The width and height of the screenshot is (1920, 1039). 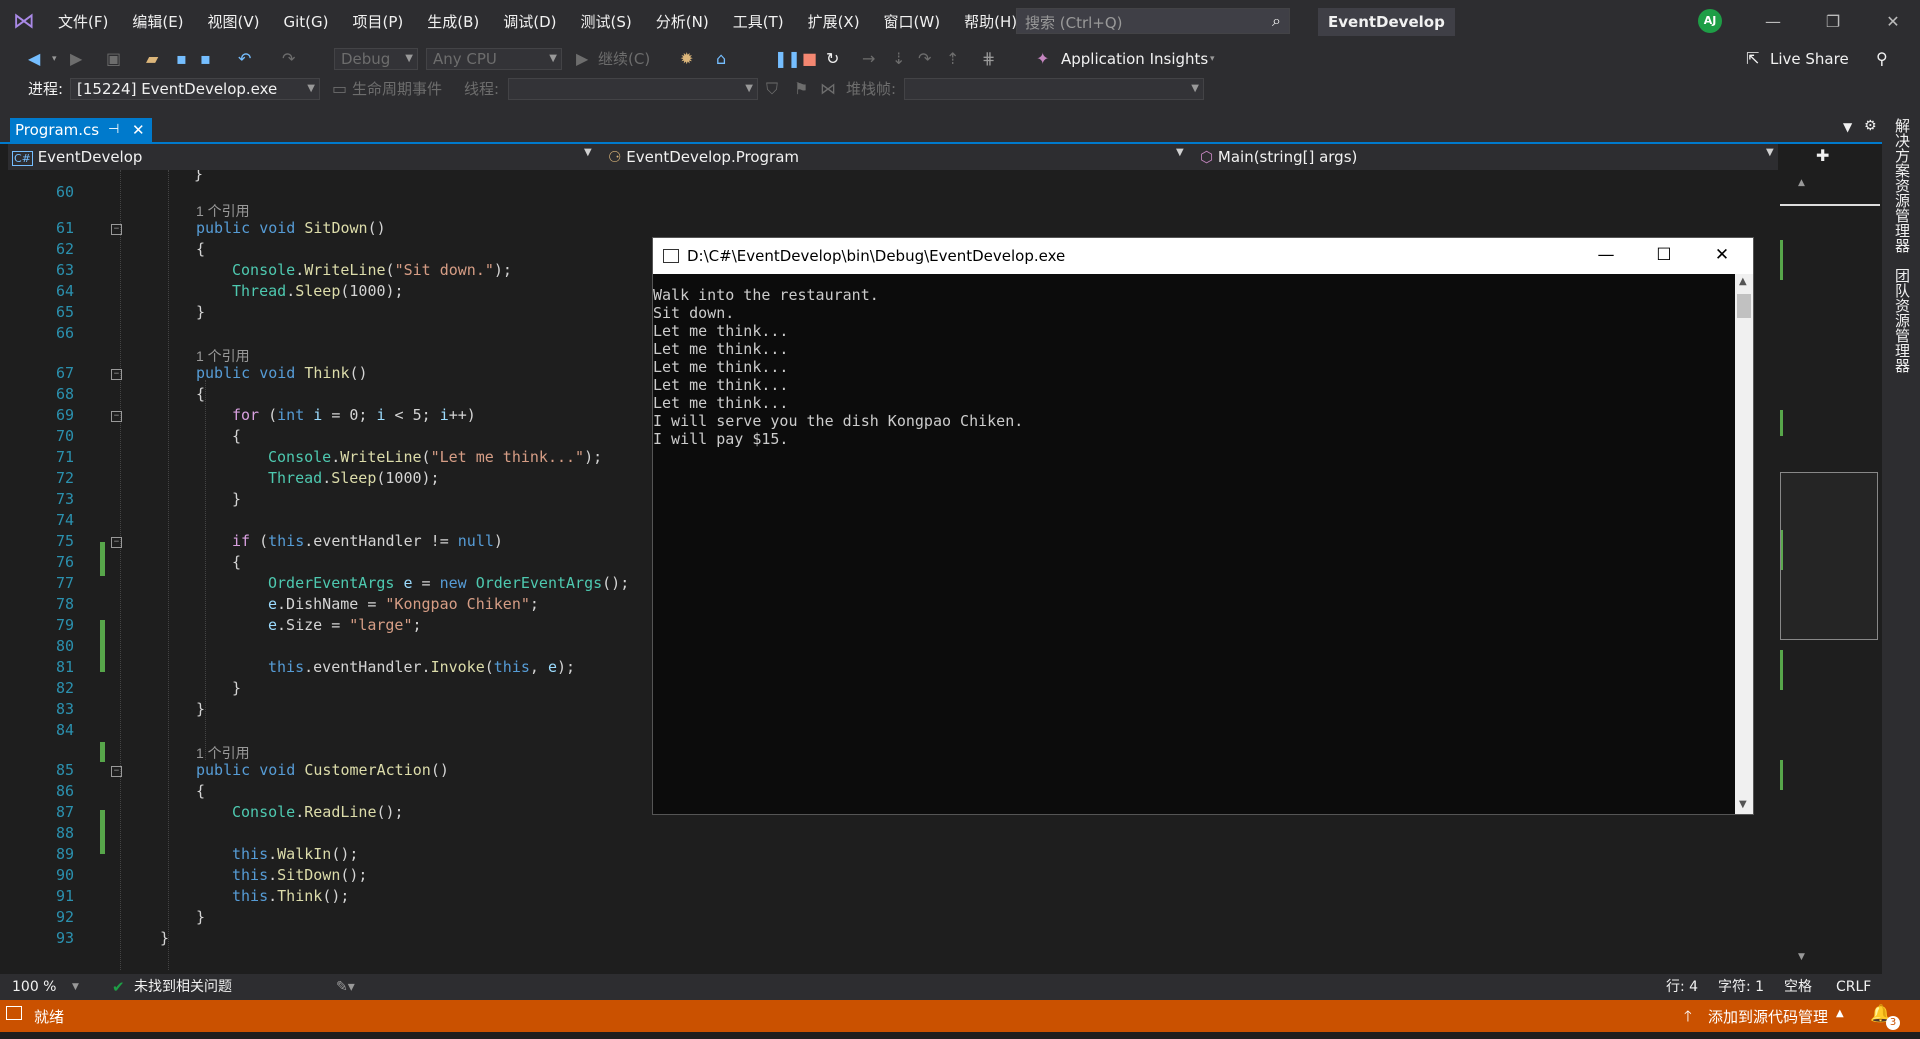 I want to click on menu-build: 生成(B), so click(x=453, y=22).